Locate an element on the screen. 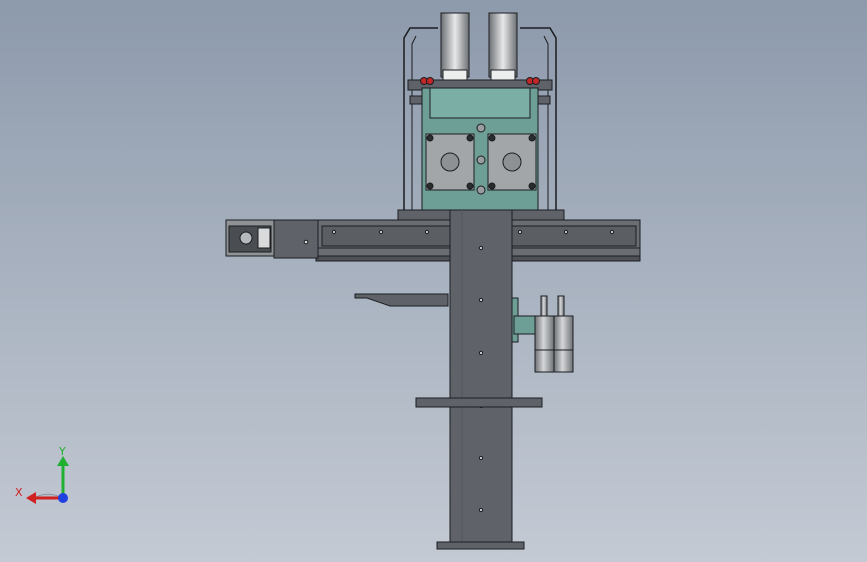 This screenshot has width=867, height=562. y-axis-label: Y is located at coordinates (62, 451).